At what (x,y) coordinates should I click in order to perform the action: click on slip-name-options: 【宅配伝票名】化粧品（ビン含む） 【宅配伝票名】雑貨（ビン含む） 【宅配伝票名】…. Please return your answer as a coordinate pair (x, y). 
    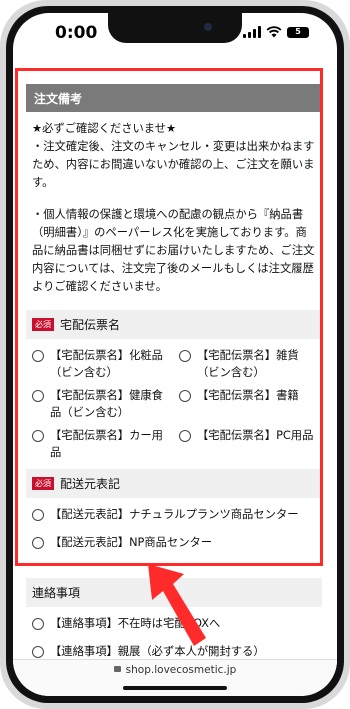
    Looking at the image, I should click on (174, 401).